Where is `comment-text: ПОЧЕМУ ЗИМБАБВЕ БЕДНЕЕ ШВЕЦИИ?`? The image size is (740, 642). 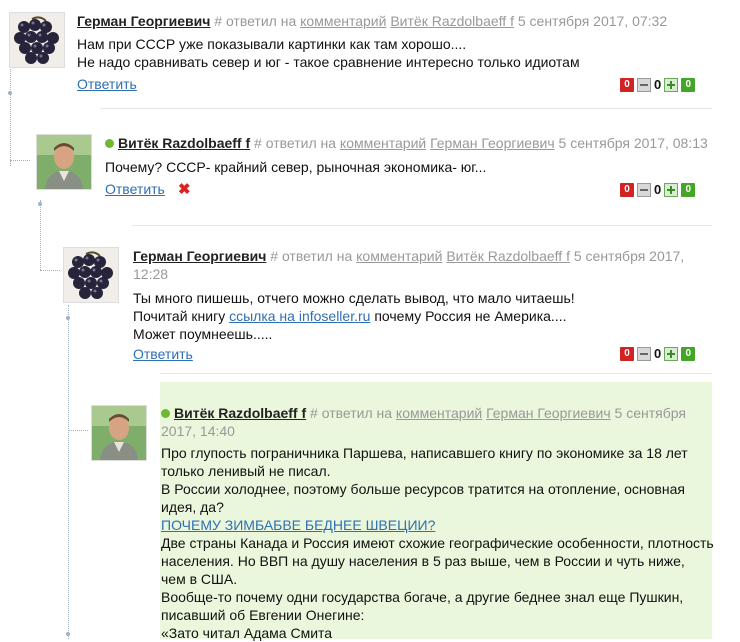
comment-text: ПОЧЕМУ ЗИМБАБВЕ БЕДНЕЕ ШВЕЦИИ? is located at coordinates (441, 525).